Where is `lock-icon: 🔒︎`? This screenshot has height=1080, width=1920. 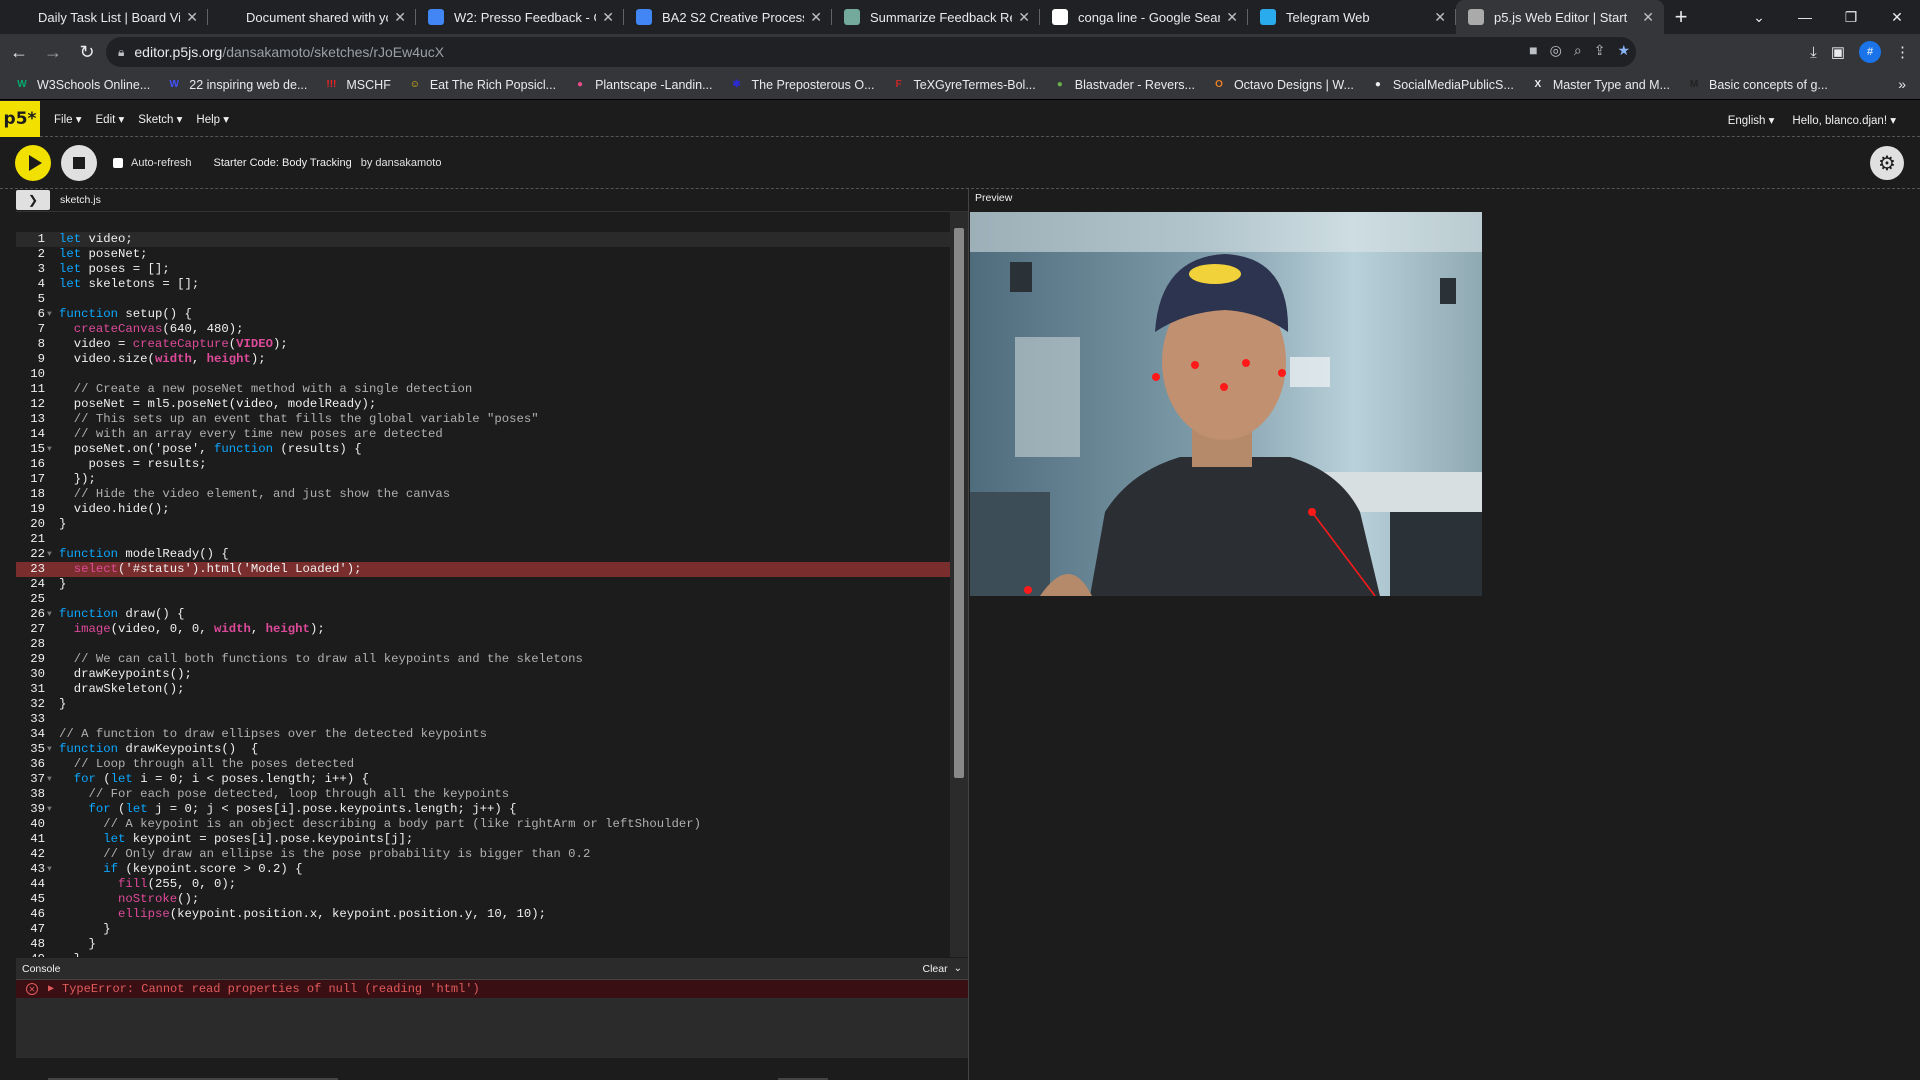
lock-icon: 🔒︎ is located at coordinates (121, 52).